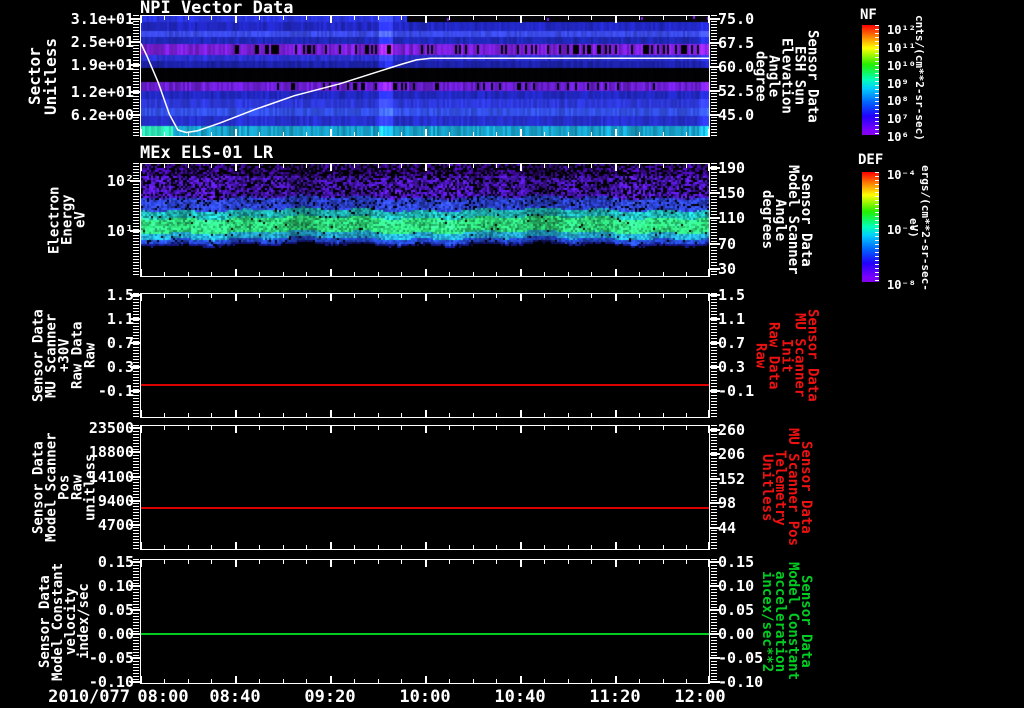 The width and height of the screenshot is (1024, 708). Describe the element at coordinates (898, 101) in the screenshot. I see `colorbar-tick-label: 10⁸` at that location.